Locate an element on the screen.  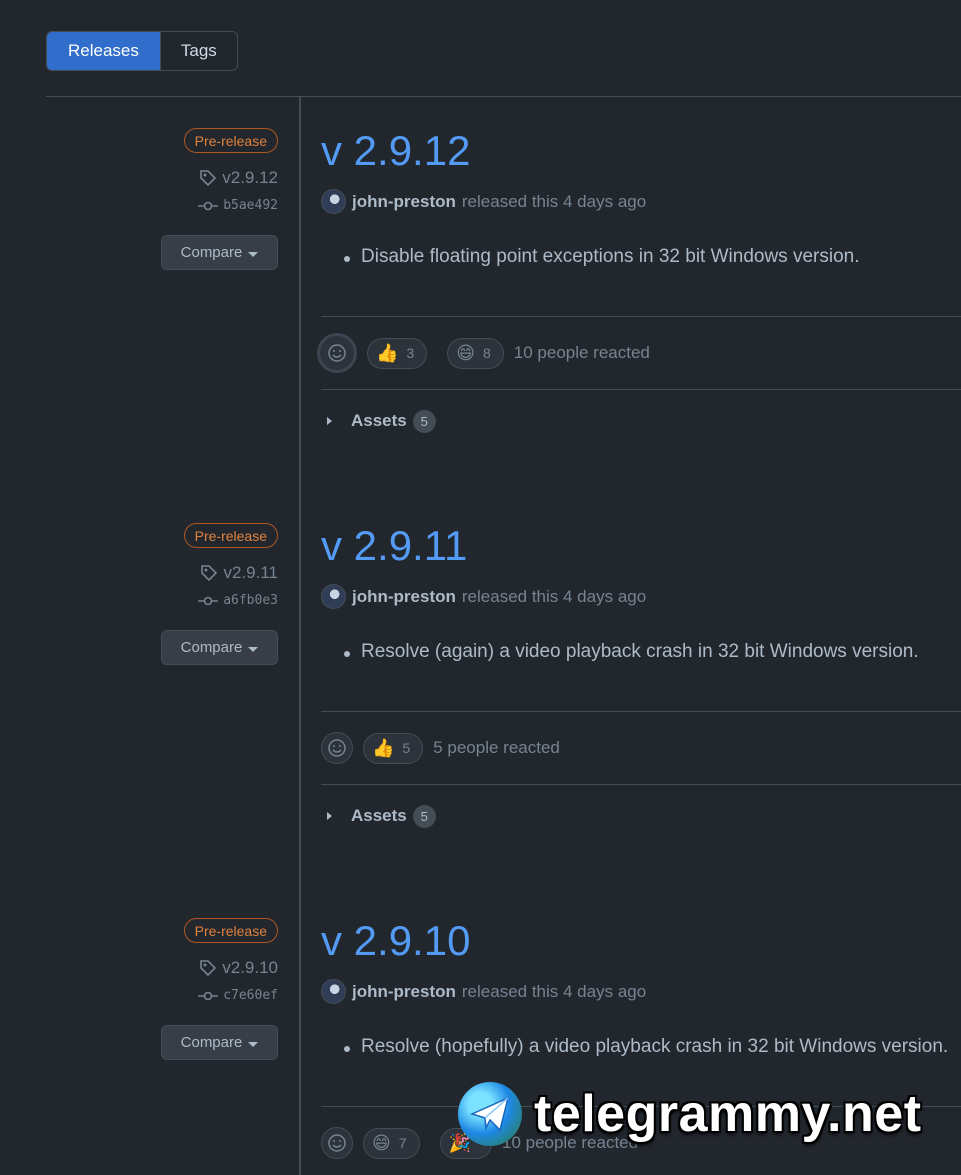
release-tag: v2.9.12 is located at coordinates (250, 177).